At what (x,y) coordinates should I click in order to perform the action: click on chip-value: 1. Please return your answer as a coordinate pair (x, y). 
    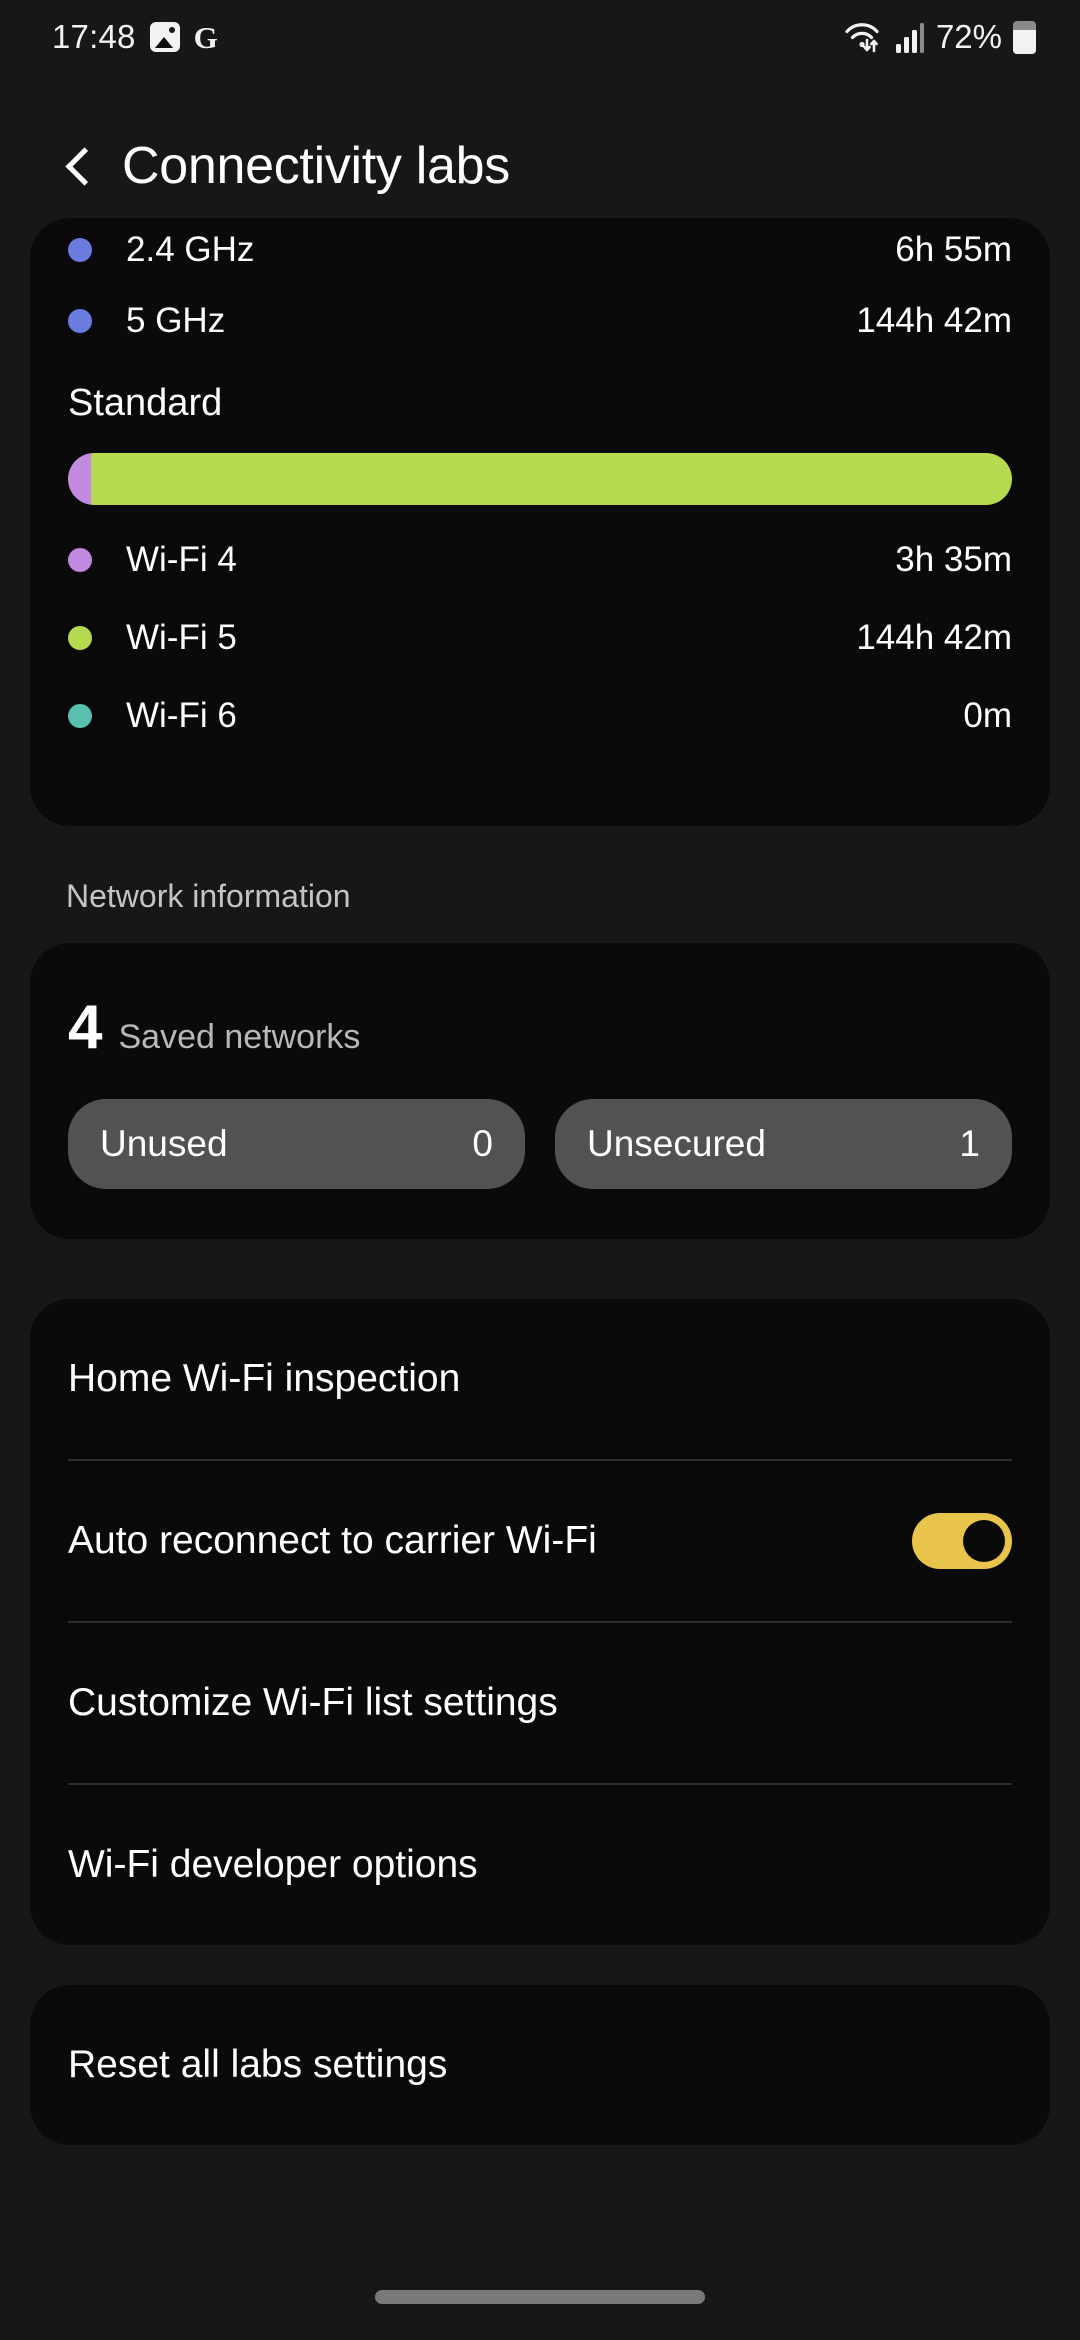
    Looking at the image, I should click on (969, 1143).